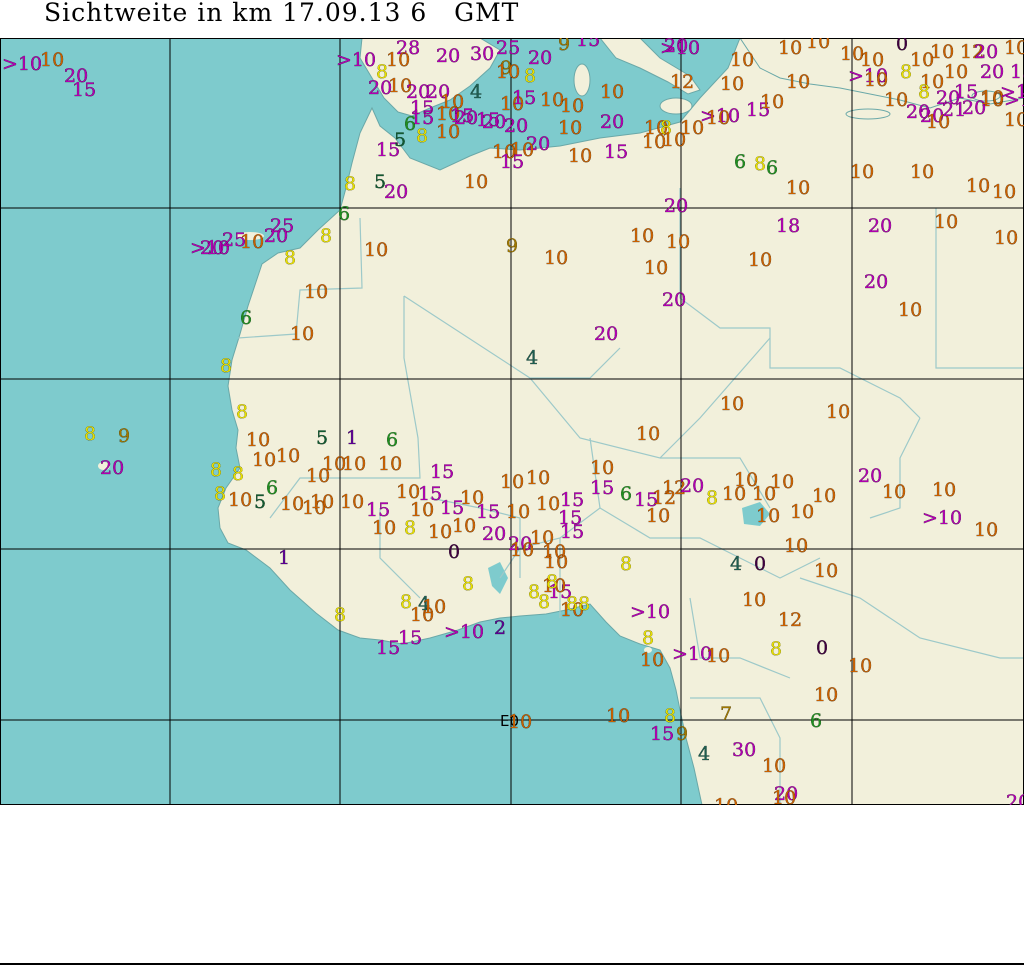  I want to click on visibility-observation-label: 2, so click(500, 628).